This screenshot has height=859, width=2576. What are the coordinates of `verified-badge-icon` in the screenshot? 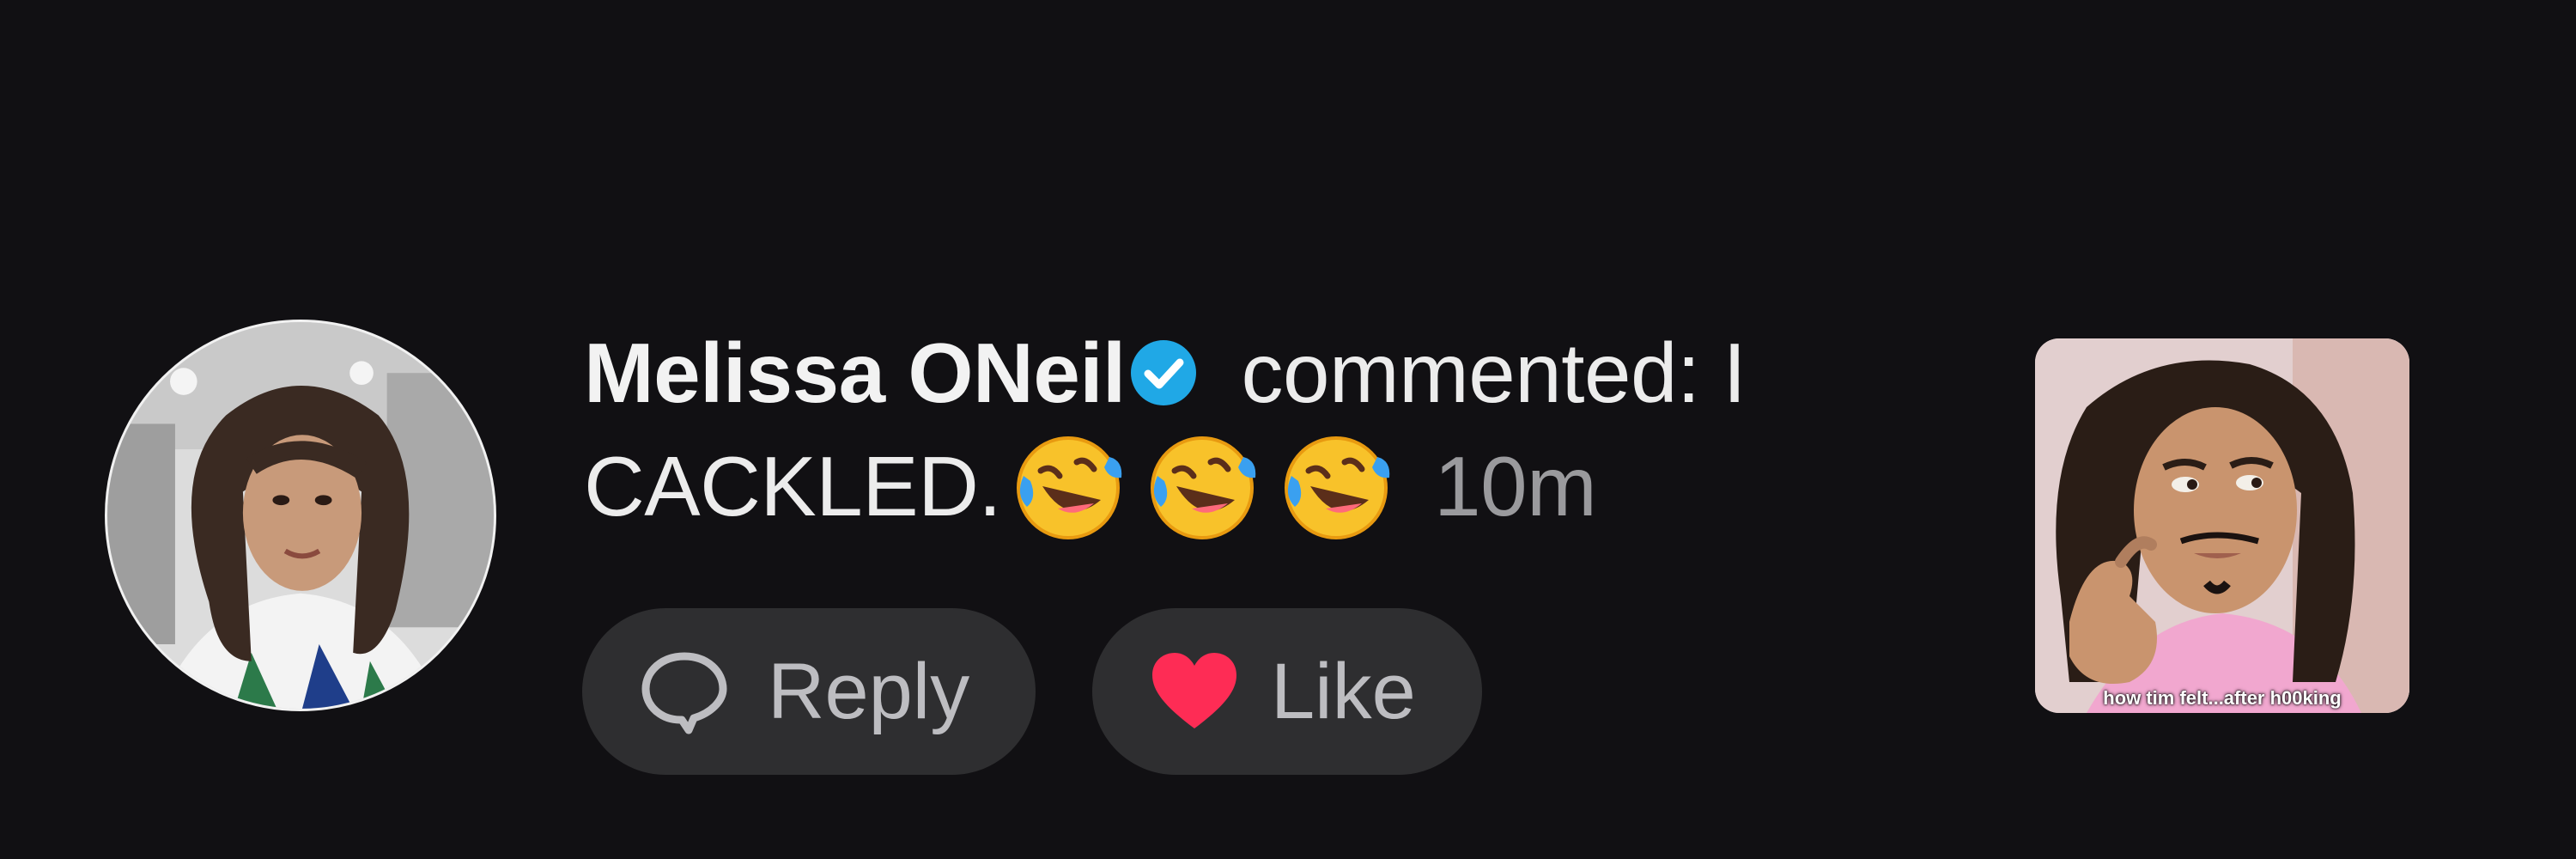 It's located at (1163, 373).